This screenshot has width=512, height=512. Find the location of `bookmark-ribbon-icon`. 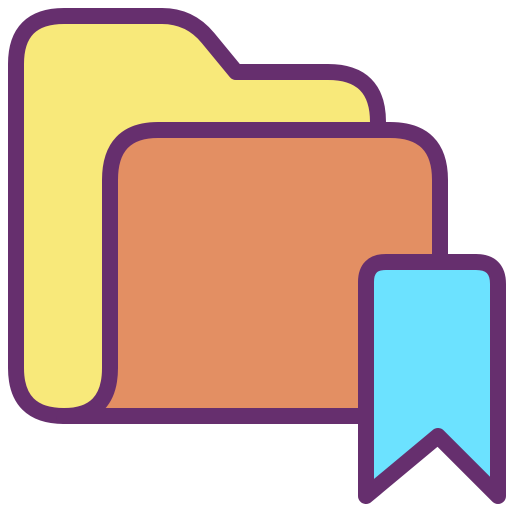

bookmark-ribbon-icon is located at coordinates (432, 379).